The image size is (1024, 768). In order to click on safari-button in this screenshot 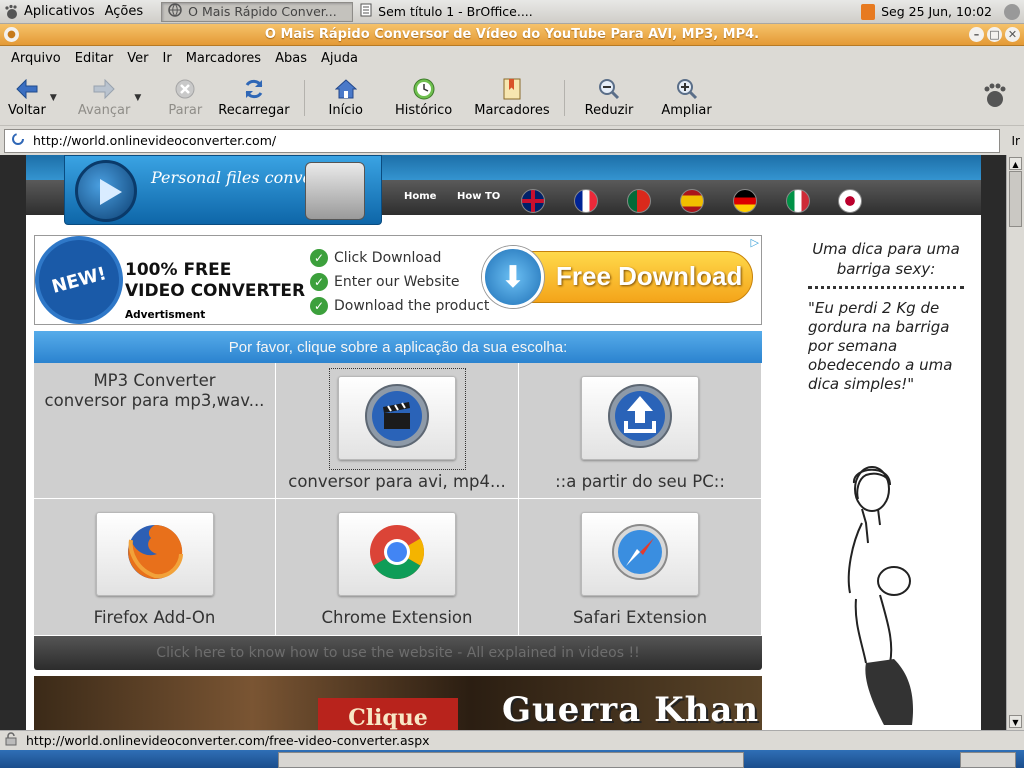, I will do `click(640, 554)`.